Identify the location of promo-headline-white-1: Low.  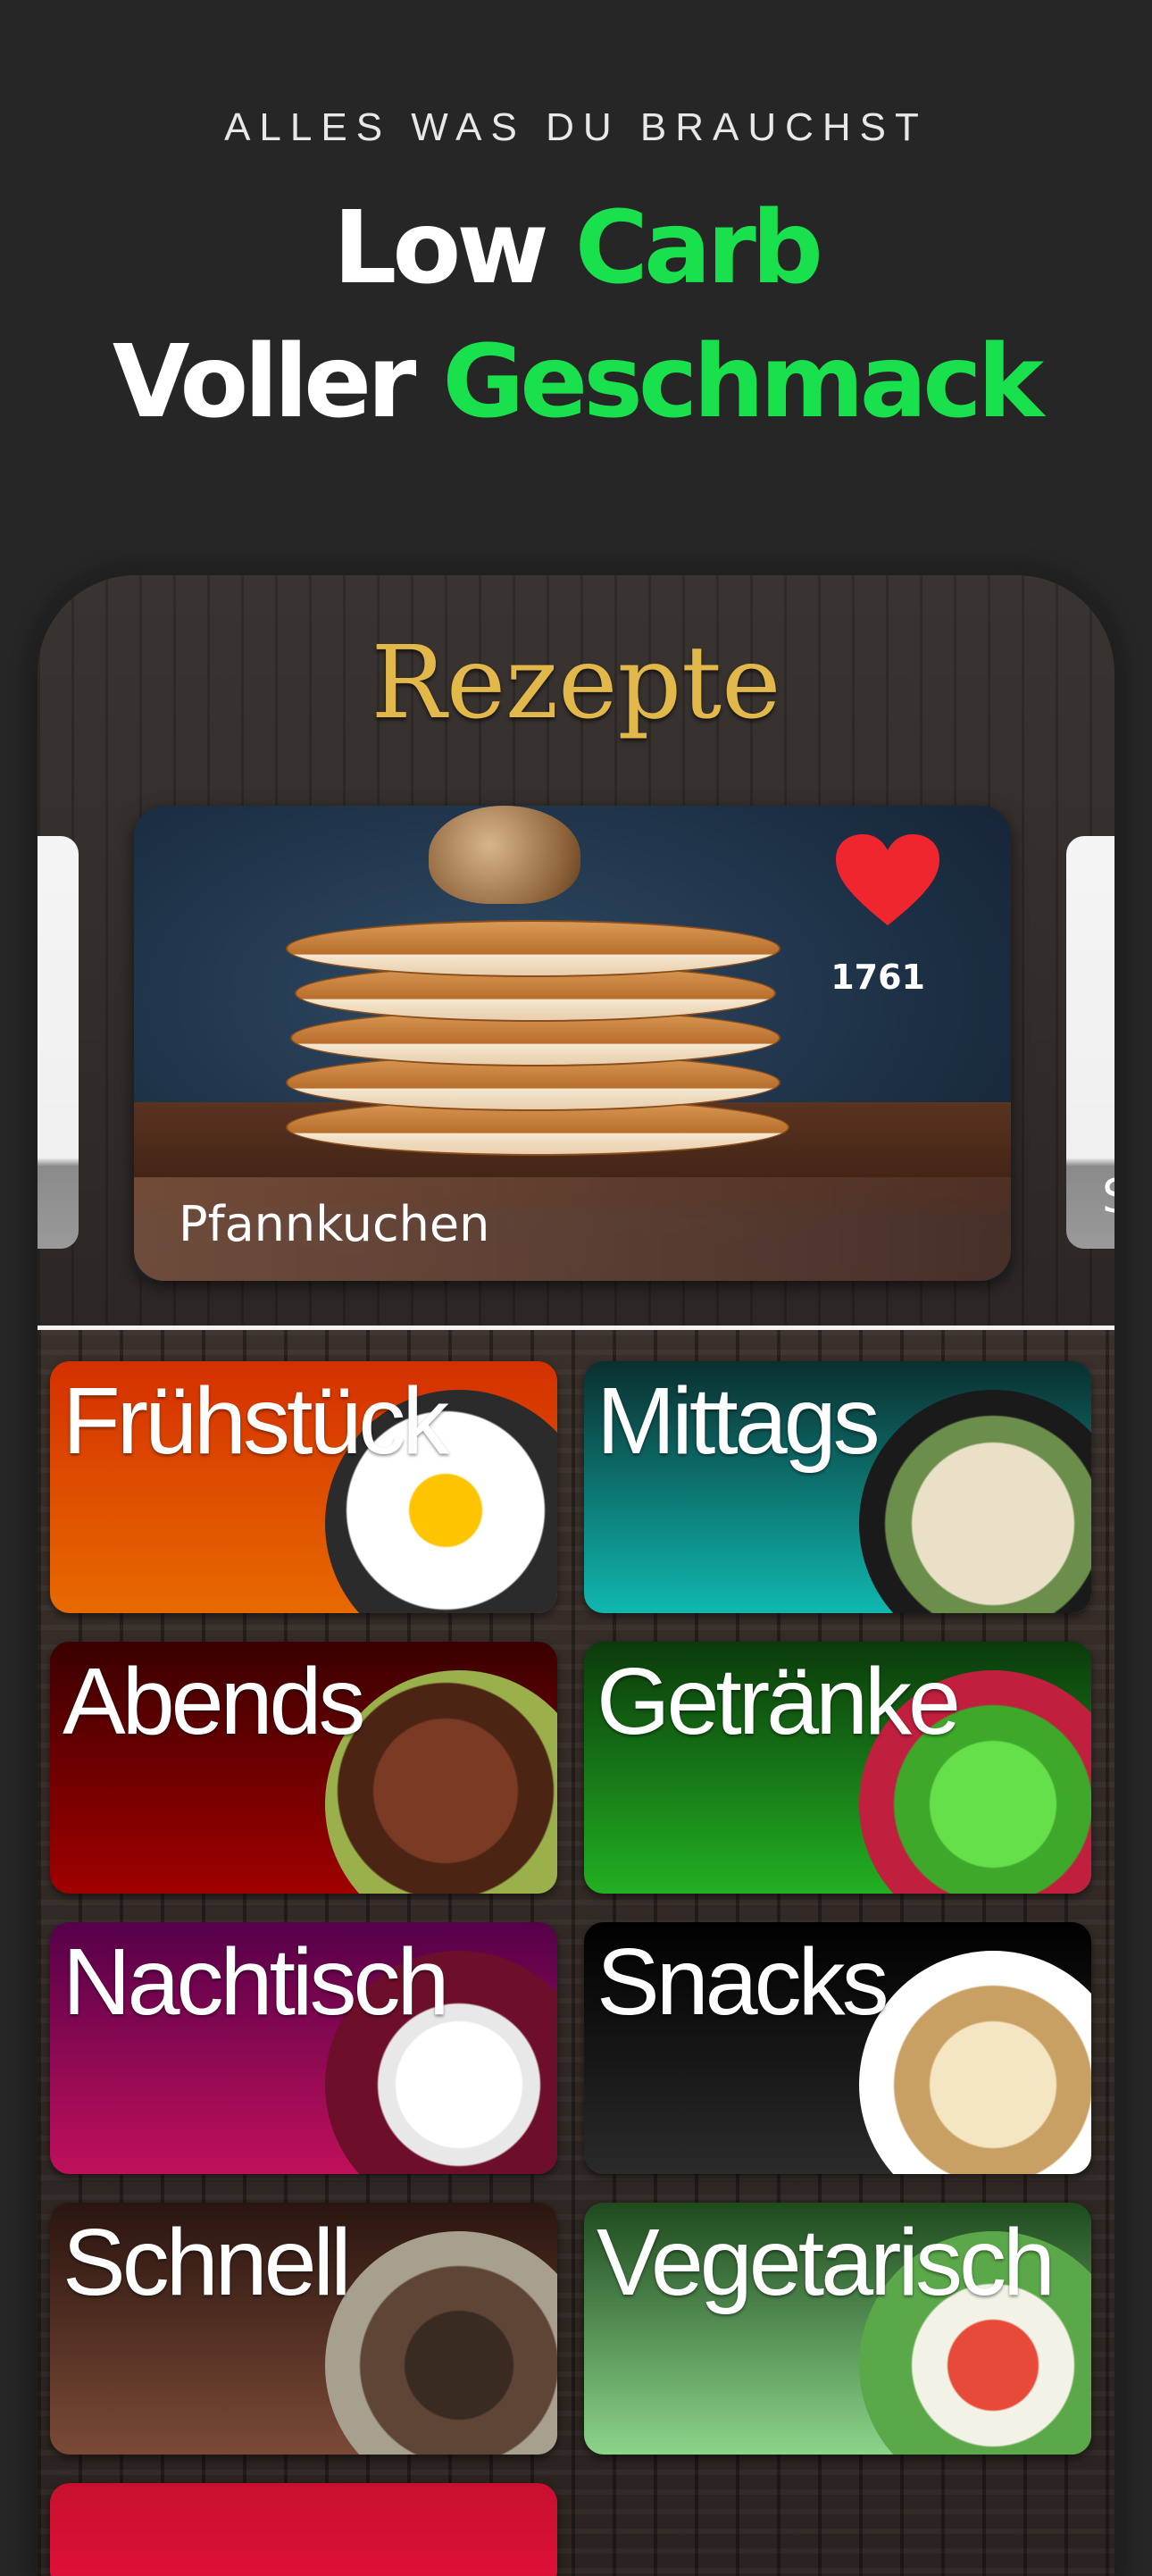
(441, 248).